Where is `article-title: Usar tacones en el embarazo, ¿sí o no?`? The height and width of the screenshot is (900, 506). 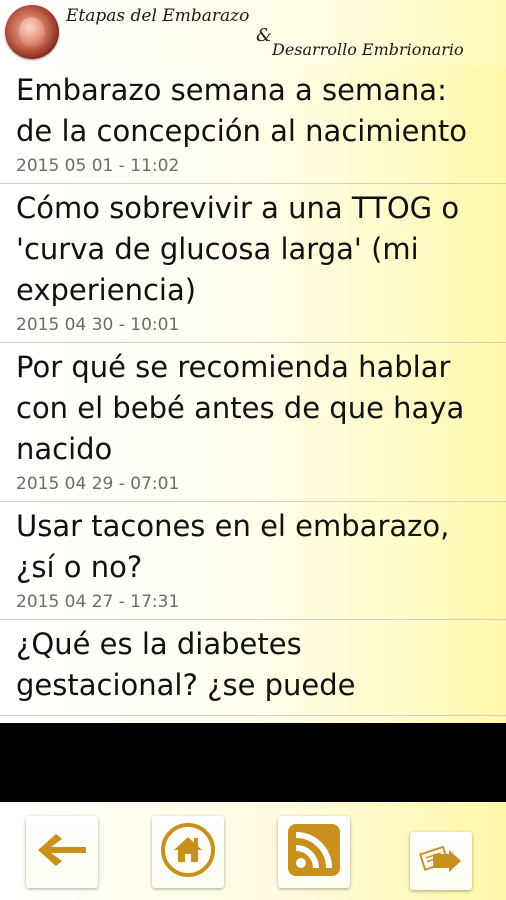 article-title: Usar tacones en el embarazo, ¿sí o no? is located at coordinates (233, 546).